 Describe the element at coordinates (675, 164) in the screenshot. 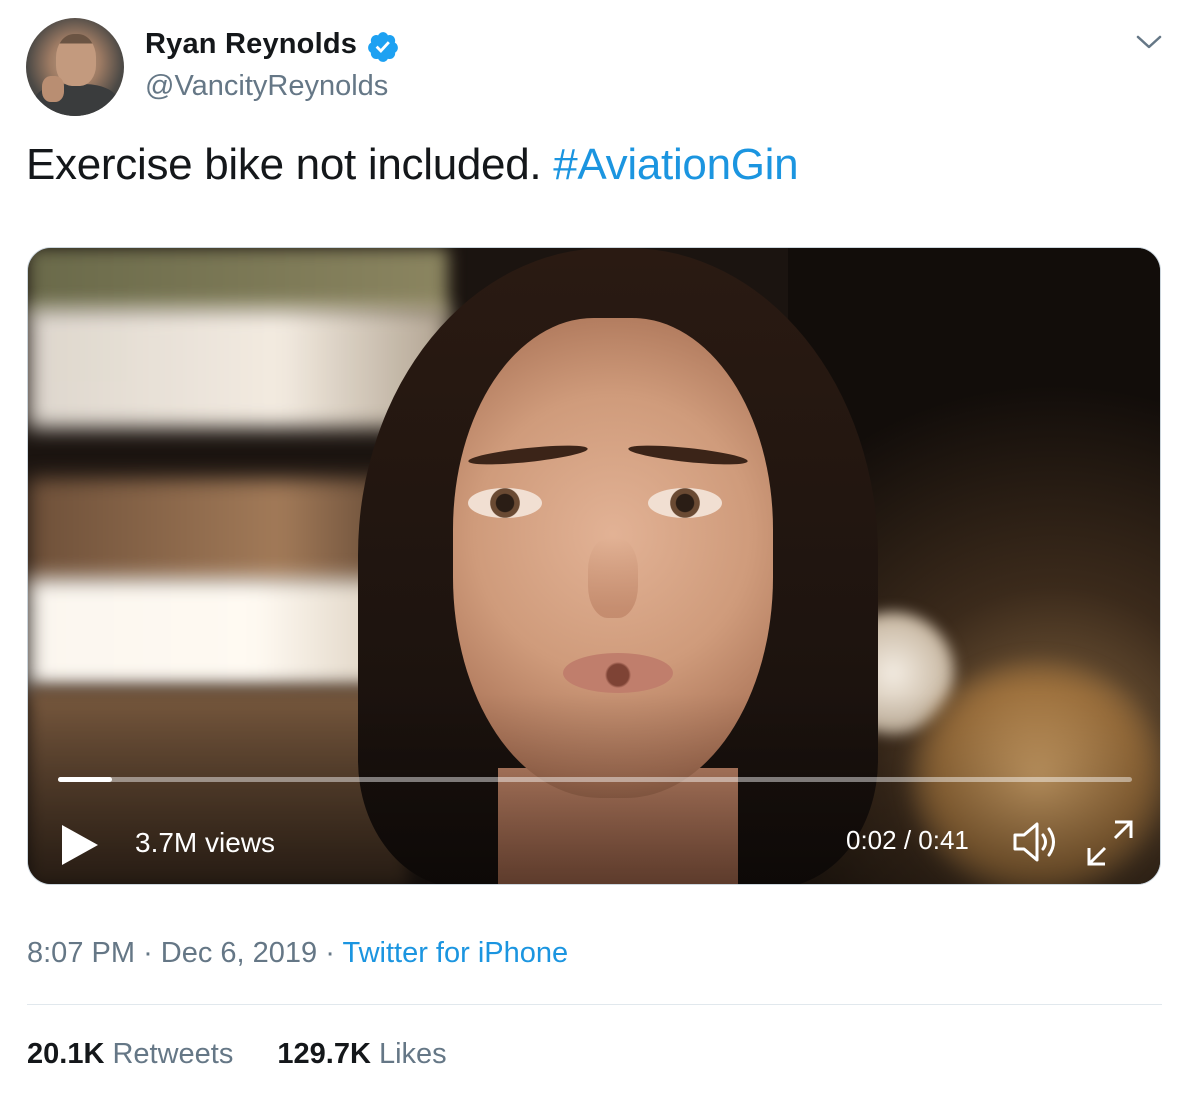

I see `hashtag-link: #AviationGin` at that location.